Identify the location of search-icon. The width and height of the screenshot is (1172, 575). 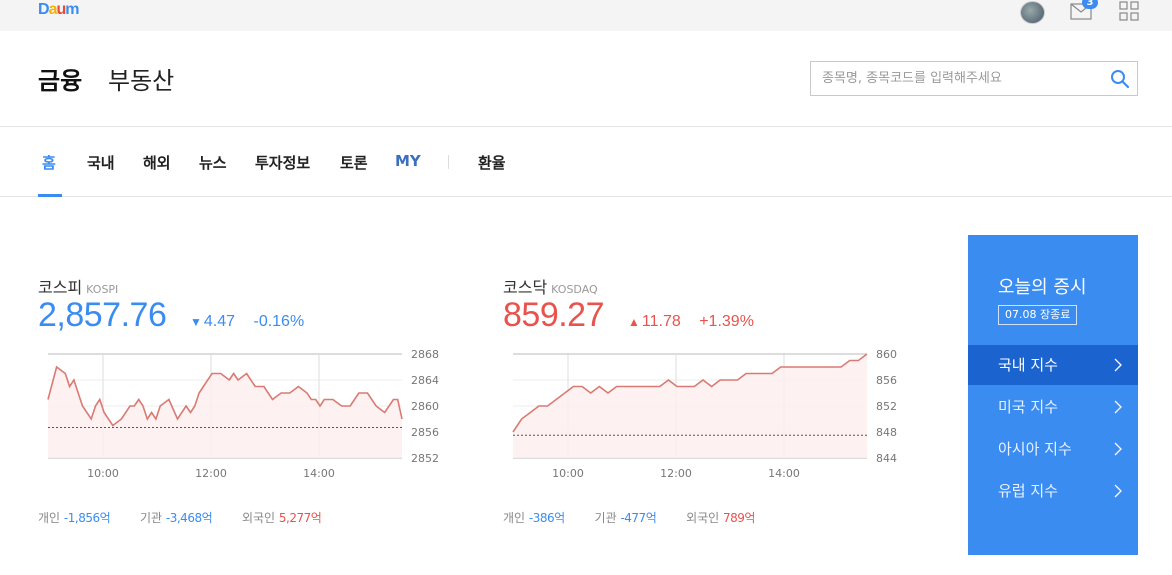
(1120, 79).